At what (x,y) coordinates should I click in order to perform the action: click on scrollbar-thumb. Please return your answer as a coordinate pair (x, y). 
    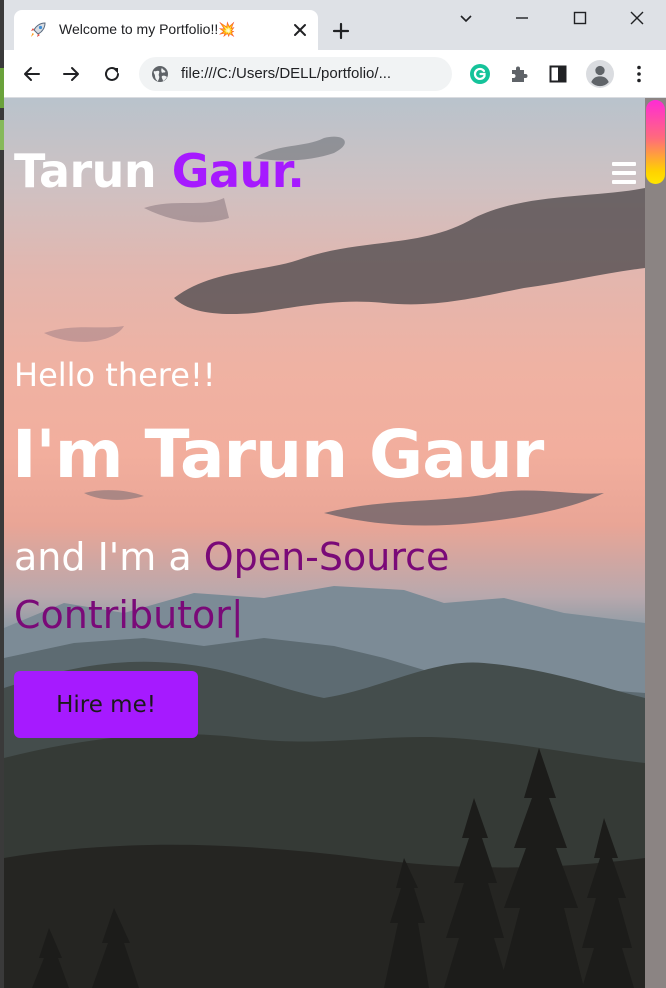
    Looking at the image, I should click on (655, 142).